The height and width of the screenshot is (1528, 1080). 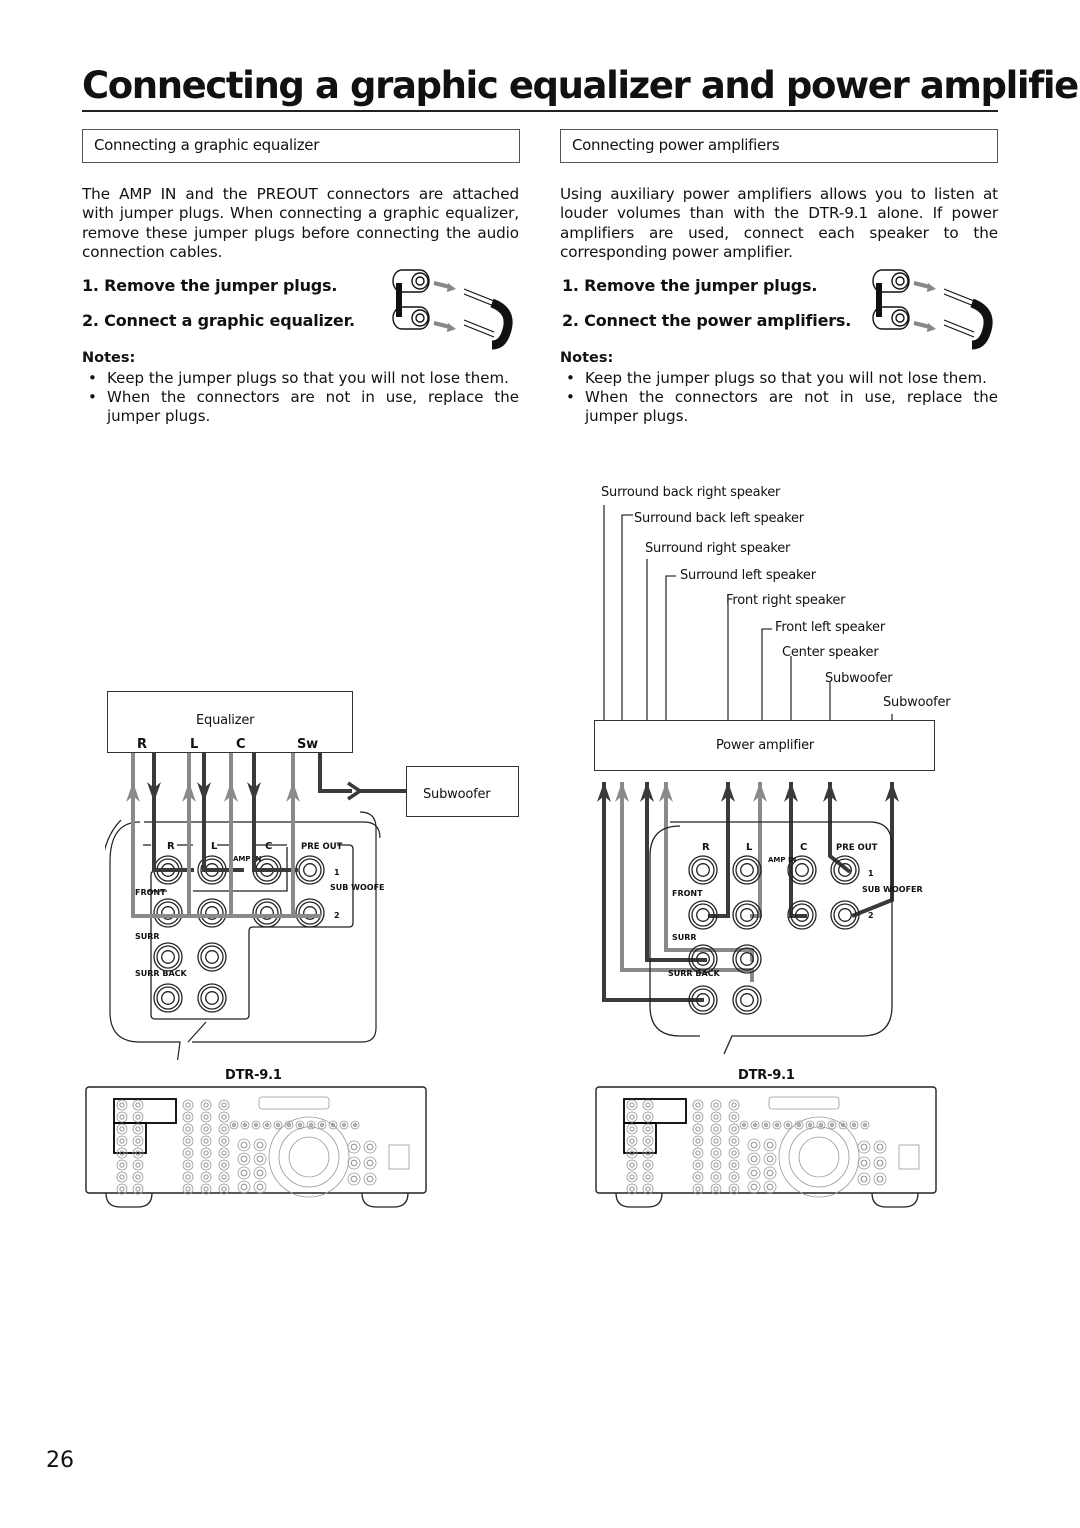 What do you see at coordinates (253, 1075) in the screenshot?
I see `device-label-left: DTR-9.1` at bounding box center [253, 1075].